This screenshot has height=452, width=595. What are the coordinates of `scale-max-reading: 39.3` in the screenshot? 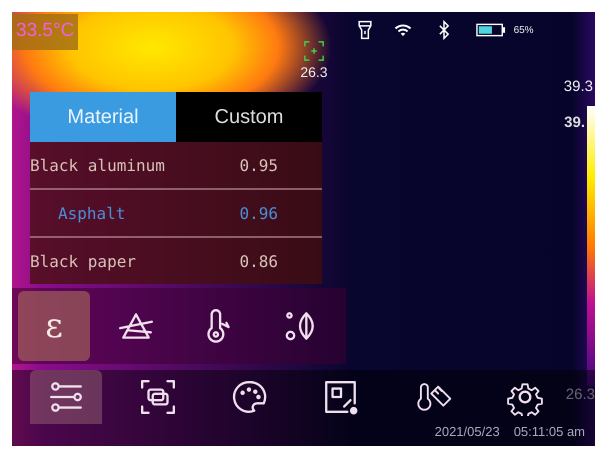 It's located at (578, 86).